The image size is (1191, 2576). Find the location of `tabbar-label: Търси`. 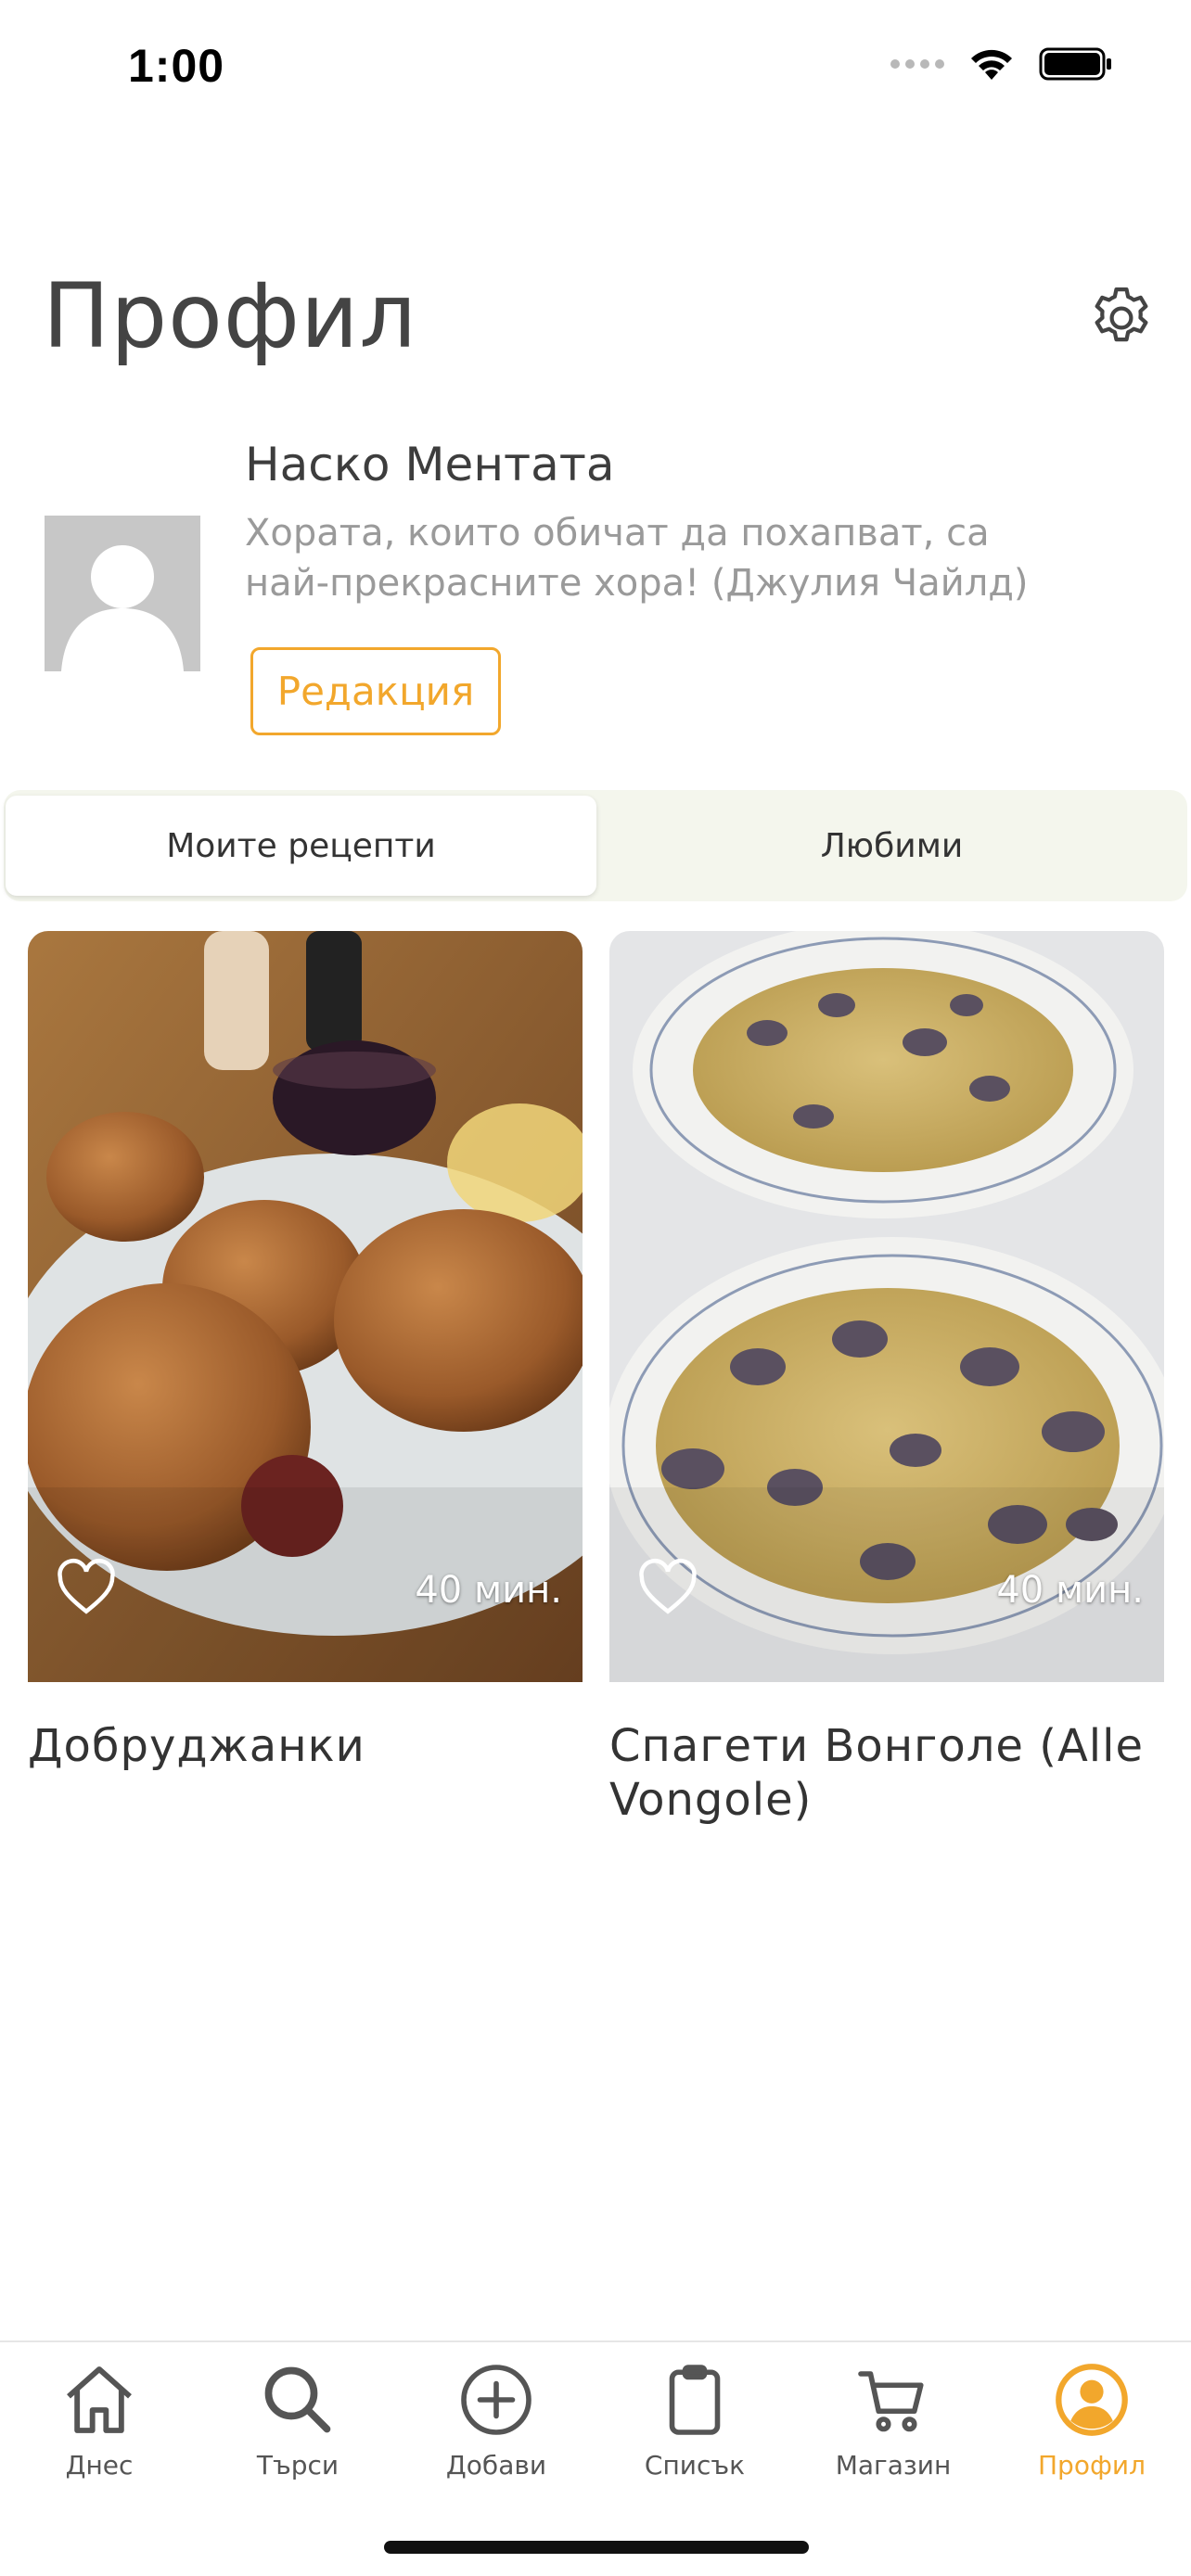

tabbar-label: Търси is located at coordinates (297, 2465).